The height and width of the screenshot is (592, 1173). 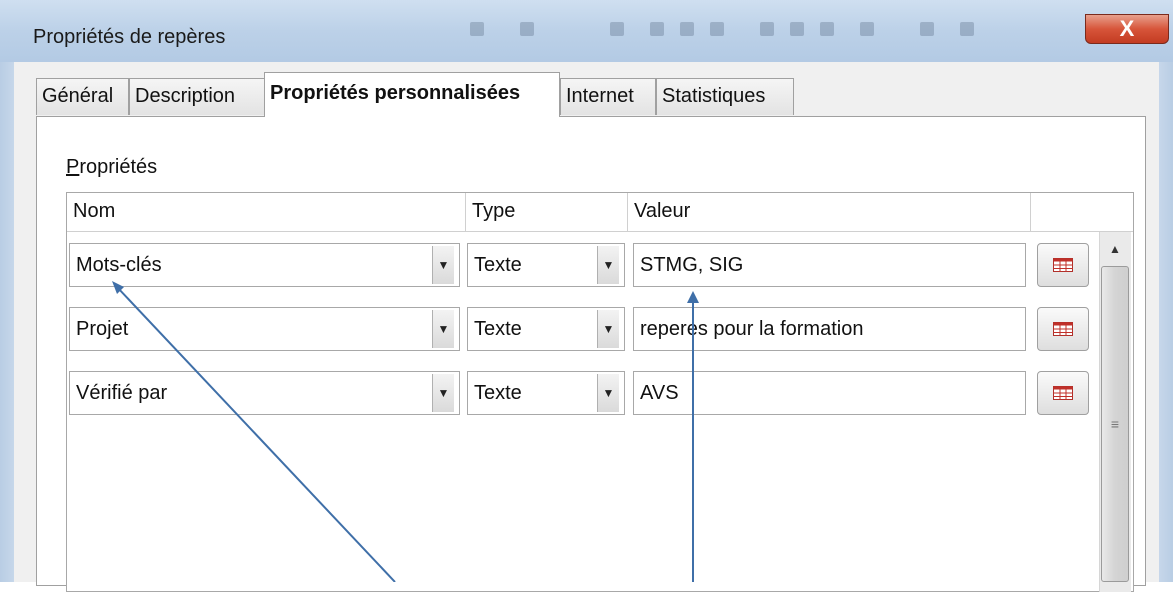 What do you see at coordinates (7, 322) in the screenshot?
I see `window-frame-left` at bounding box center [7, 322].